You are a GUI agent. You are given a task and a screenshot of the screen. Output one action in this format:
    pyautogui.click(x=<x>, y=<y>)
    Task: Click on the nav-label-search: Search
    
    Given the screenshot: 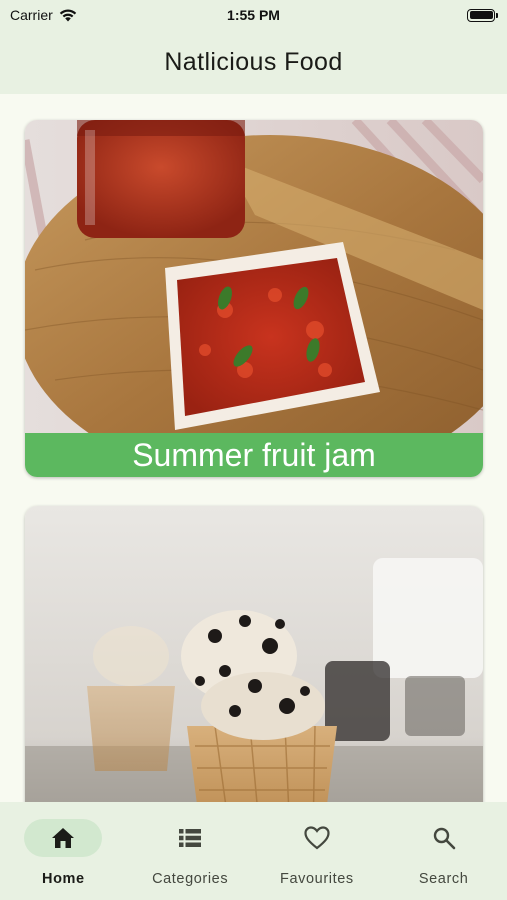 What is the action you would take?
    pyautogui.click(x=443, y=879)
    